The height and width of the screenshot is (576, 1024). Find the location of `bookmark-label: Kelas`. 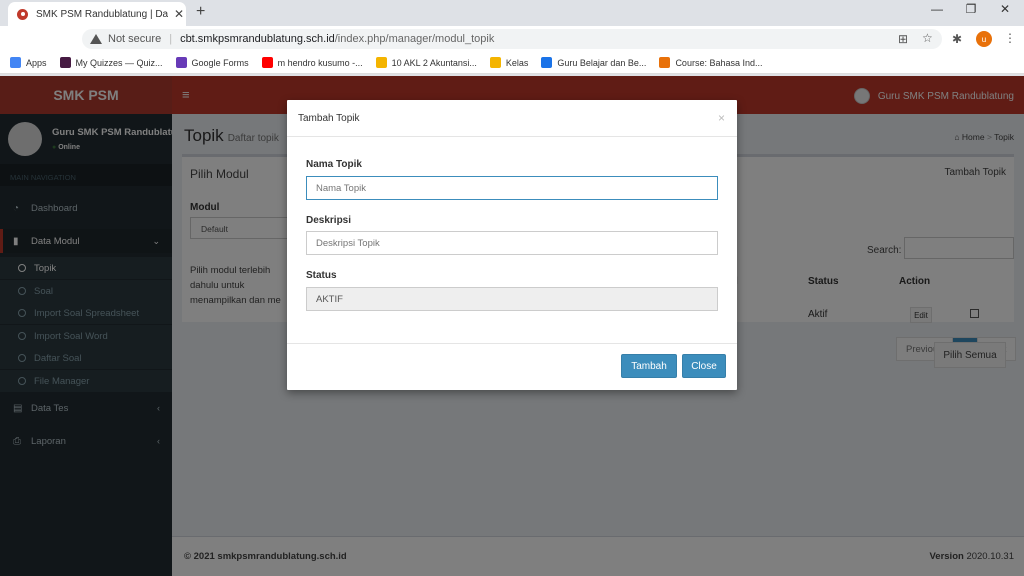

bookmark-label: Kelas is located at coordinates (517, 62).